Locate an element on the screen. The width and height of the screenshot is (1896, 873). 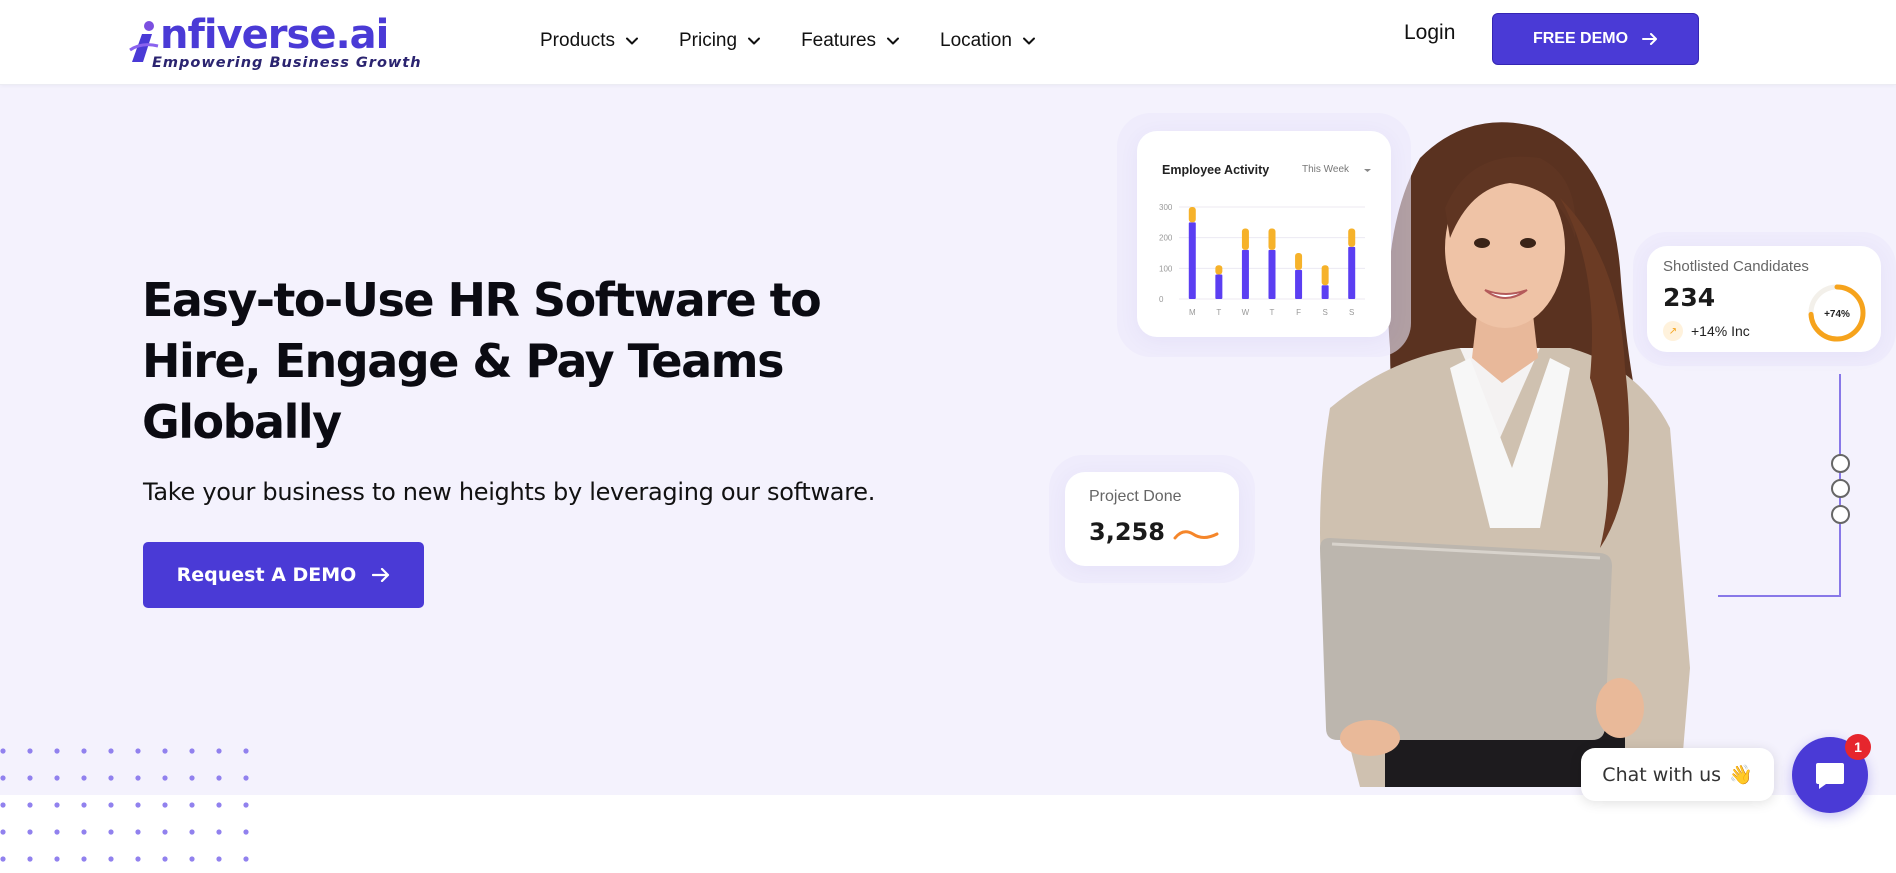
free-demo-button: FREE DEMO is located at coordinates (1595, 39).